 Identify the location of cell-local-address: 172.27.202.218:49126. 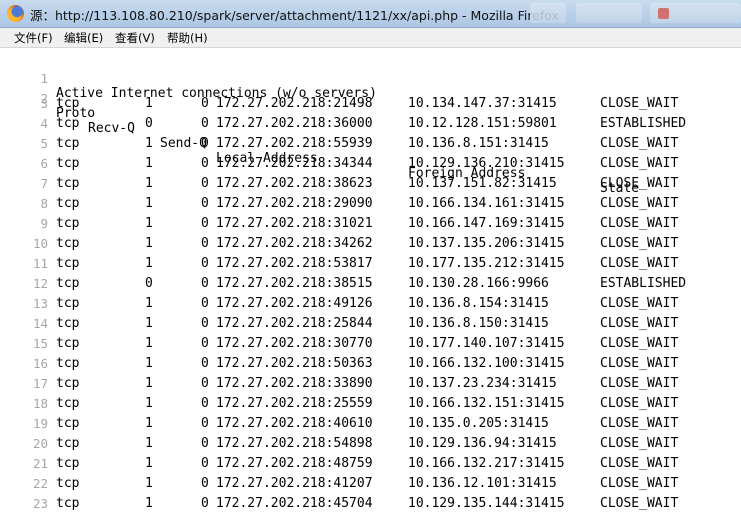
(294, 303).